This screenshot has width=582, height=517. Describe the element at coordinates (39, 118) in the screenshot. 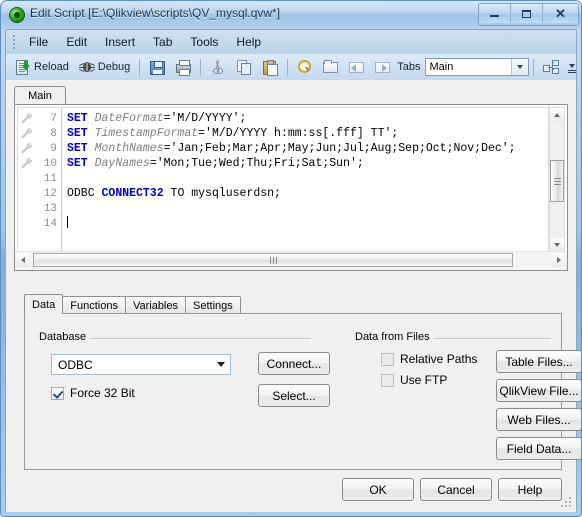

I see `gutter-row: 7` at that location.